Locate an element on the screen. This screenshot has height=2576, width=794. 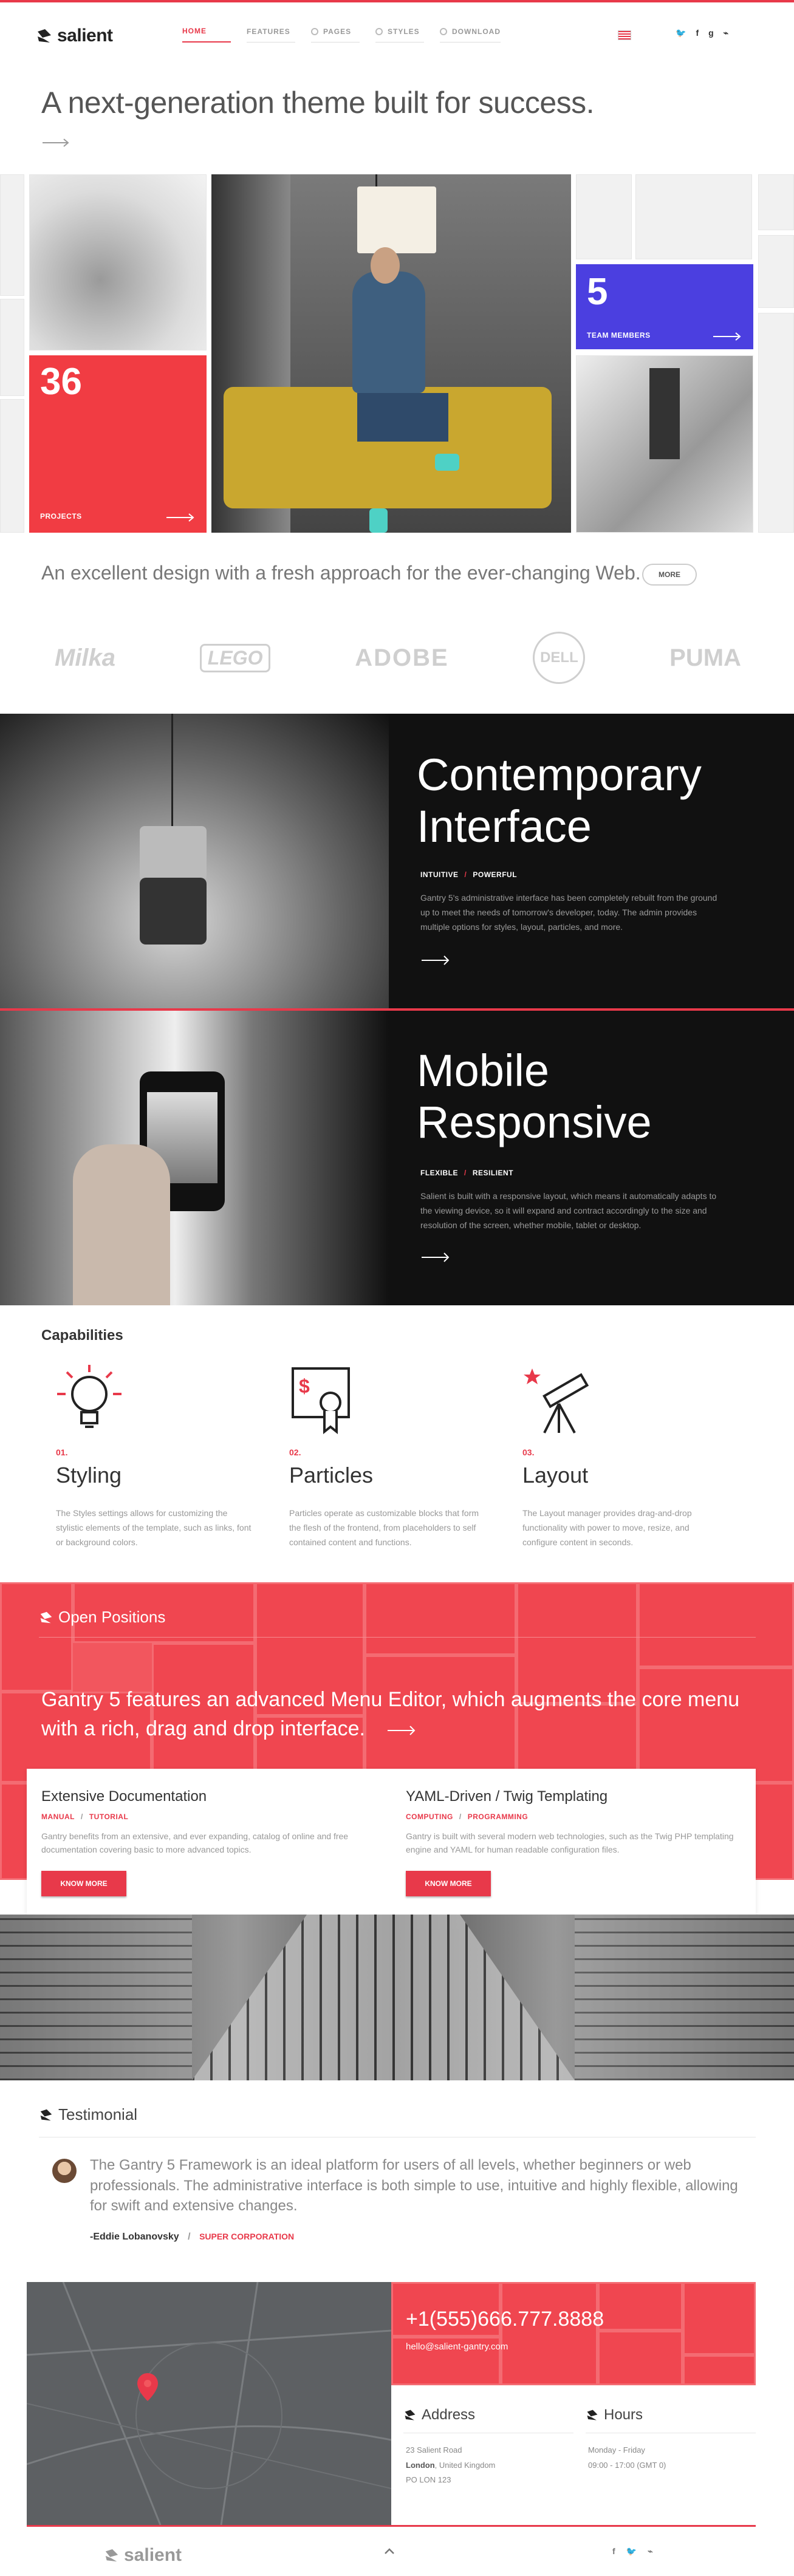
dell-logo: DELL is located at coordinates (559, 658).